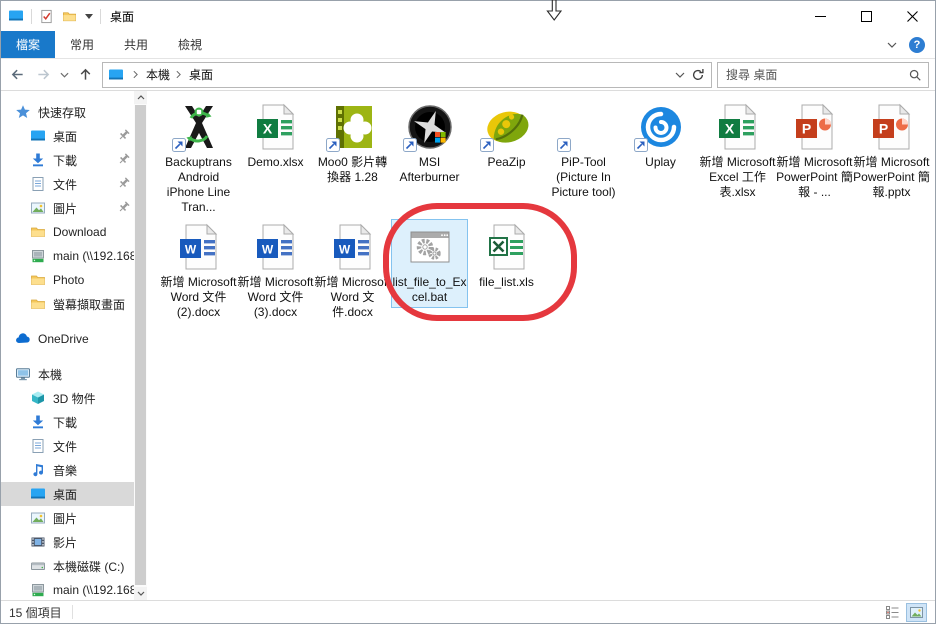 Image resolution: width=936 pixels, height=624 pixels. Describe the element at coordinates (506, 282) in the screenshot. I see `file-name: file_list.xls` at that location.